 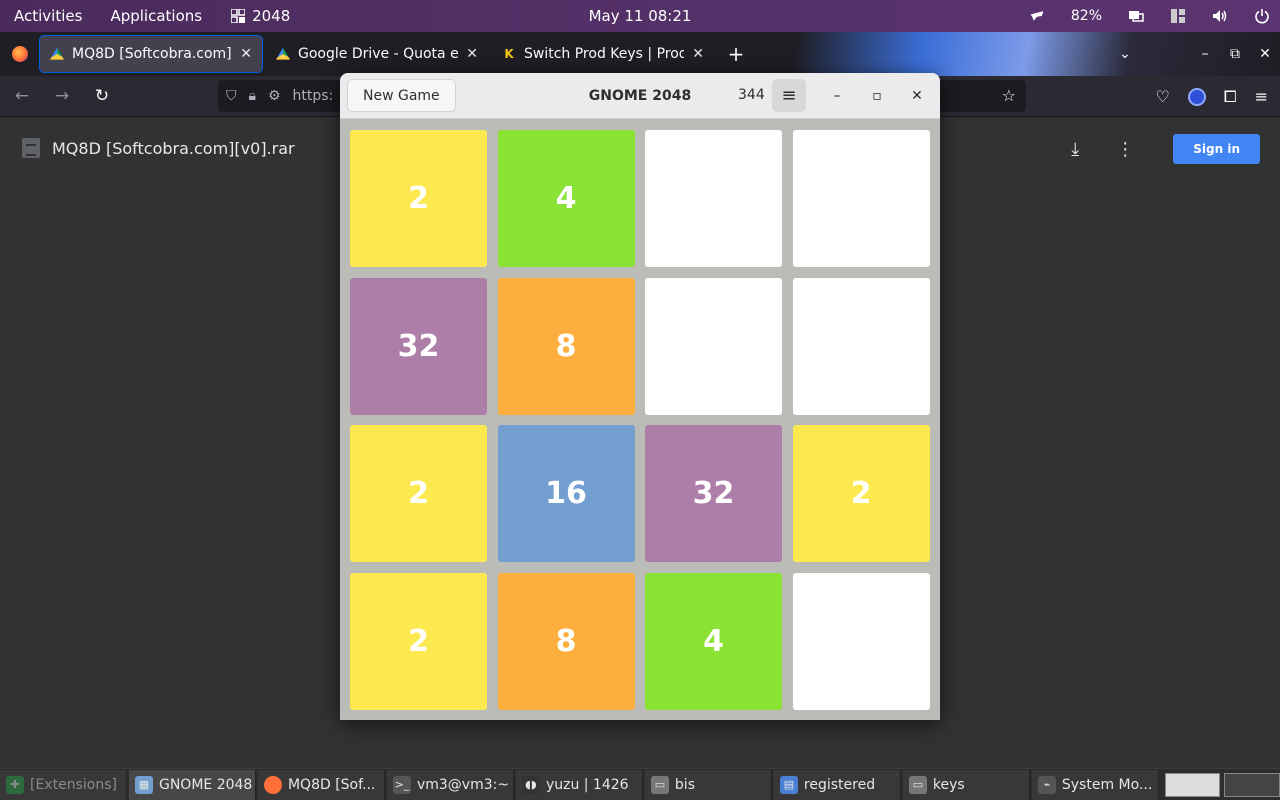 What do you see at coordinates (231, 96) in the screenshot?
I see `shield-icon: ⛉` at bounding box center [231, 96].